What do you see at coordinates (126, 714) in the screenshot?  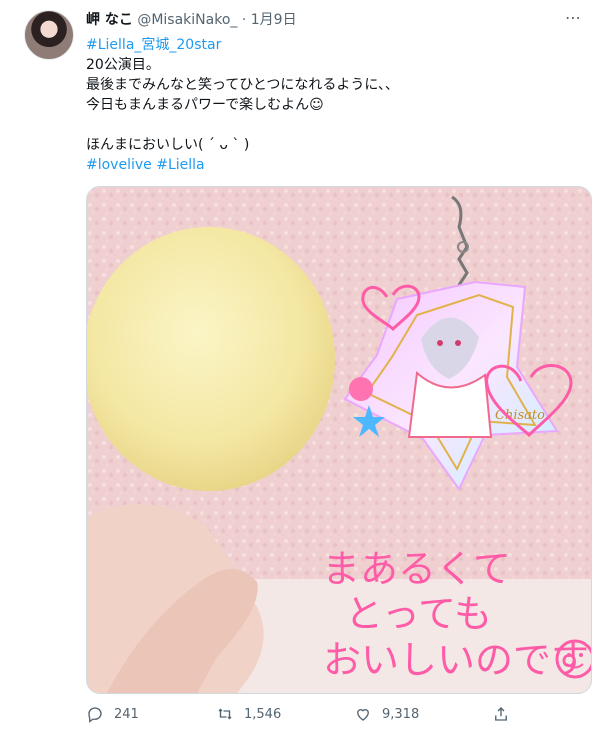 I see `reply-count: 241` at bounding box center [126, 714].